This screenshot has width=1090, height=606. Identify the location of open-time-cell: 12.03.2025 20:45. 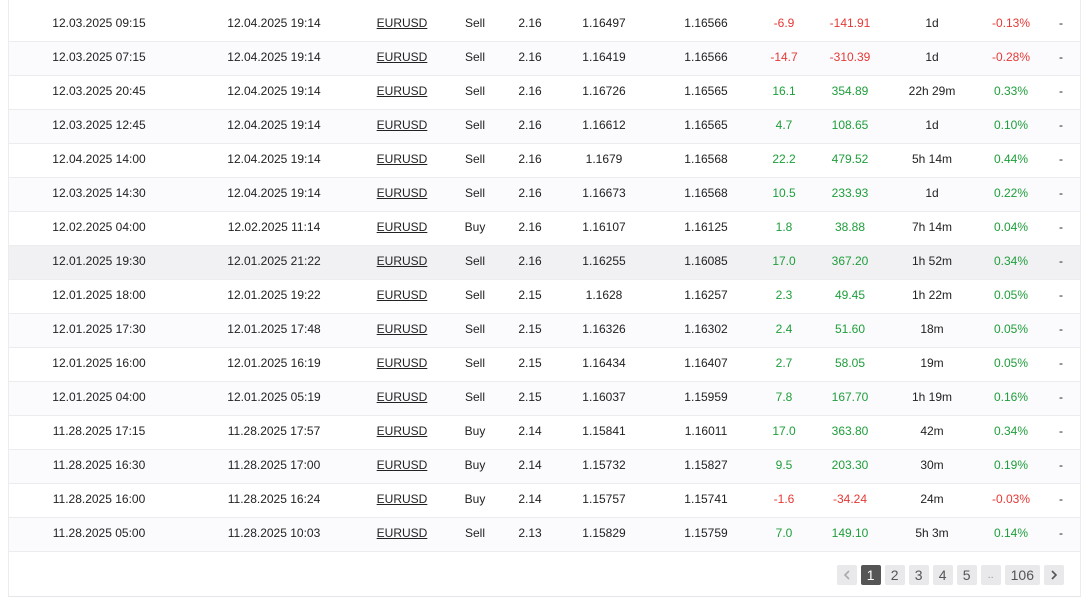
(99, 91).